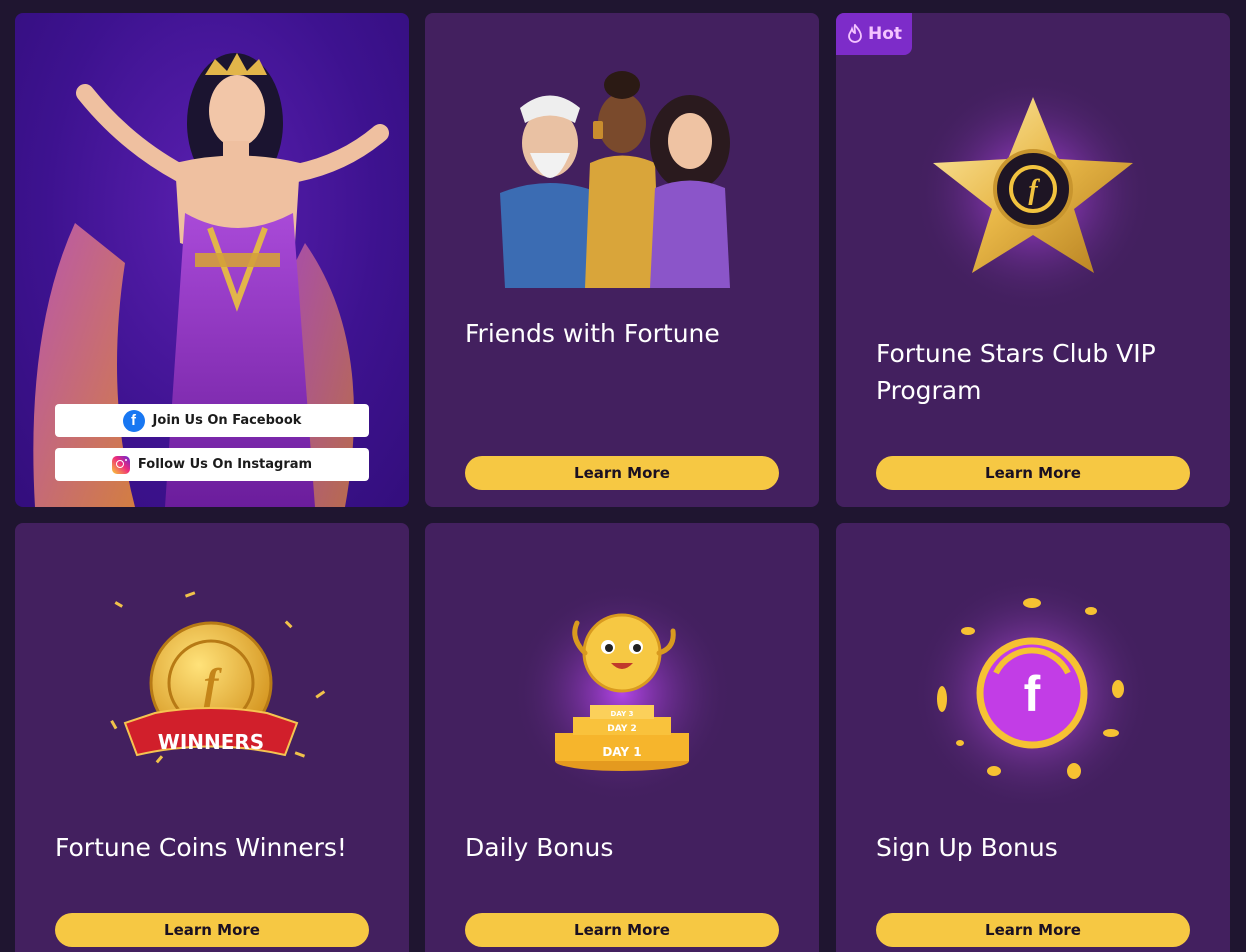  Describe the element at coordinates (621, 752) in the screenshot. I see `podium-step-day-1: DAY 1` at that location.